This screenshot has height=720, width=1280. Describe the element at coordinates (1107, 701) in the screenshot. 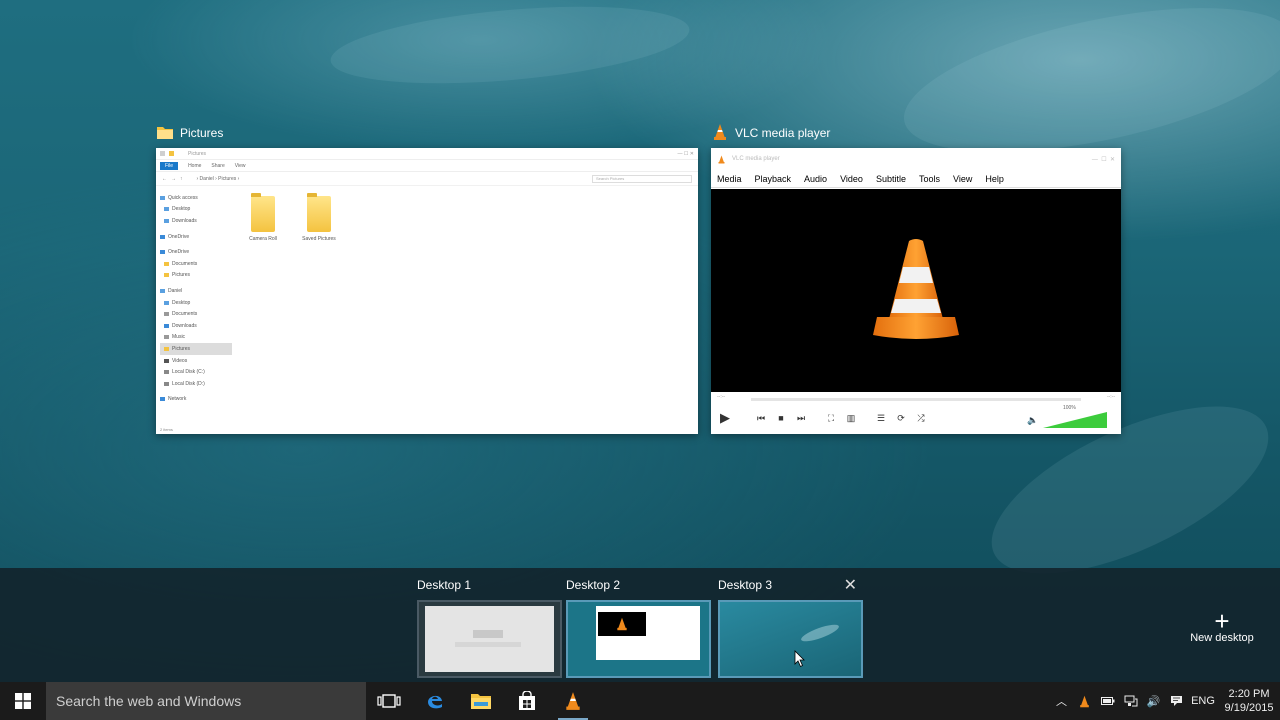

I see `battery-icon` at that location.